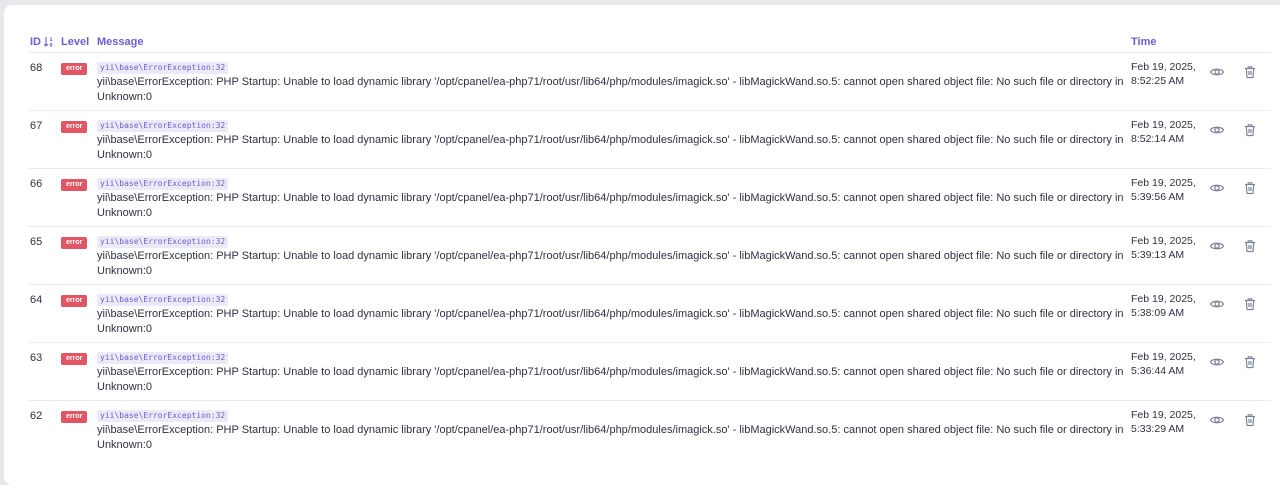  I want to click on log-id: 66, so click(36, 184).